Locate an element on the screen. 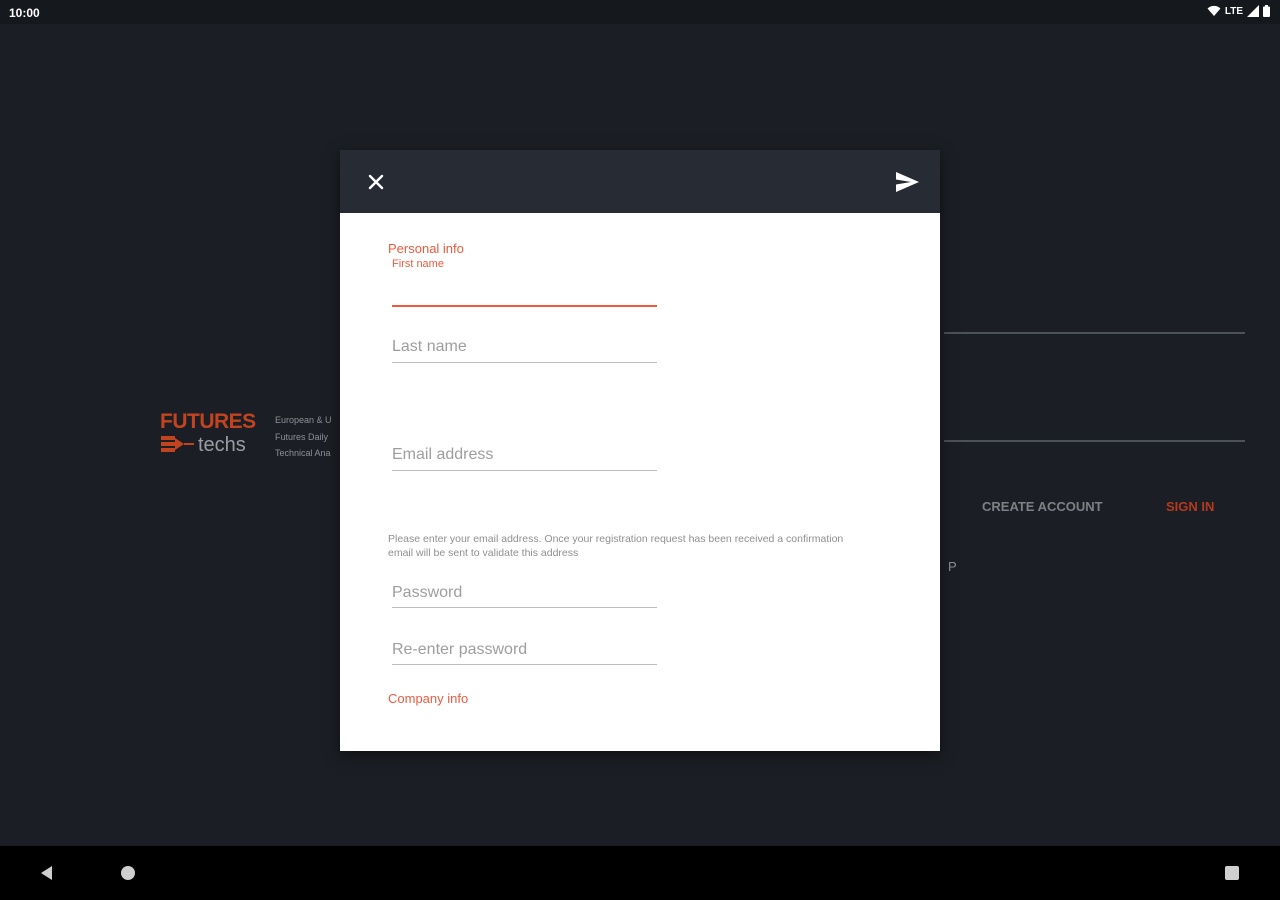 The image size is (1280, 900). back-icon is located at coordinates (46, 873).